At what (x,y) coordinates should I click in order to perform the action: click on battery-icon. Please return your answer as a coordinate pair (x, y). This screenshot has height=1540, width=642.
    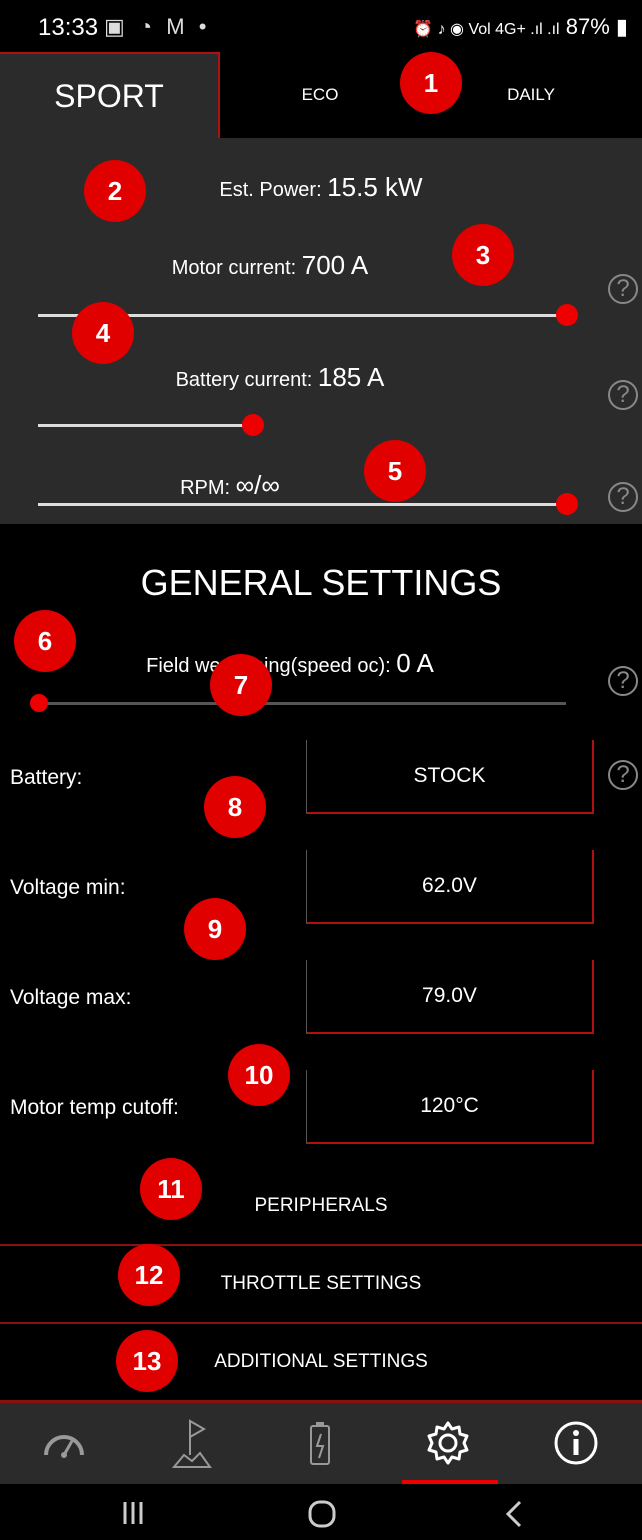
    Looking at the image, I should click on (320, 1443).